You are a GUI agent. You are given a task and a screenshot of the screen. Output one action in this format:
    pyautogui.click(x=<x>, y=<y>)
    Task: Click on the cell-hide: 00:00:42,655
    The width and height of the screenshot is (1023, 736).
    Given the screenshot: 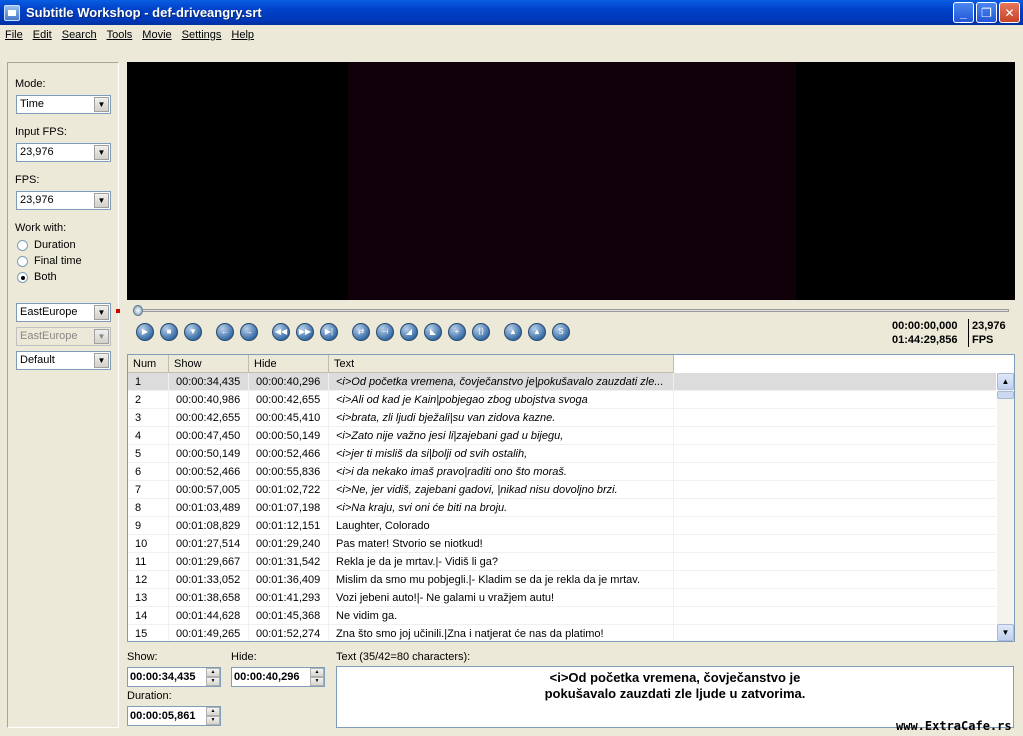 What is the action you would take?
    pyautogui.click(x=289, y=399)
    